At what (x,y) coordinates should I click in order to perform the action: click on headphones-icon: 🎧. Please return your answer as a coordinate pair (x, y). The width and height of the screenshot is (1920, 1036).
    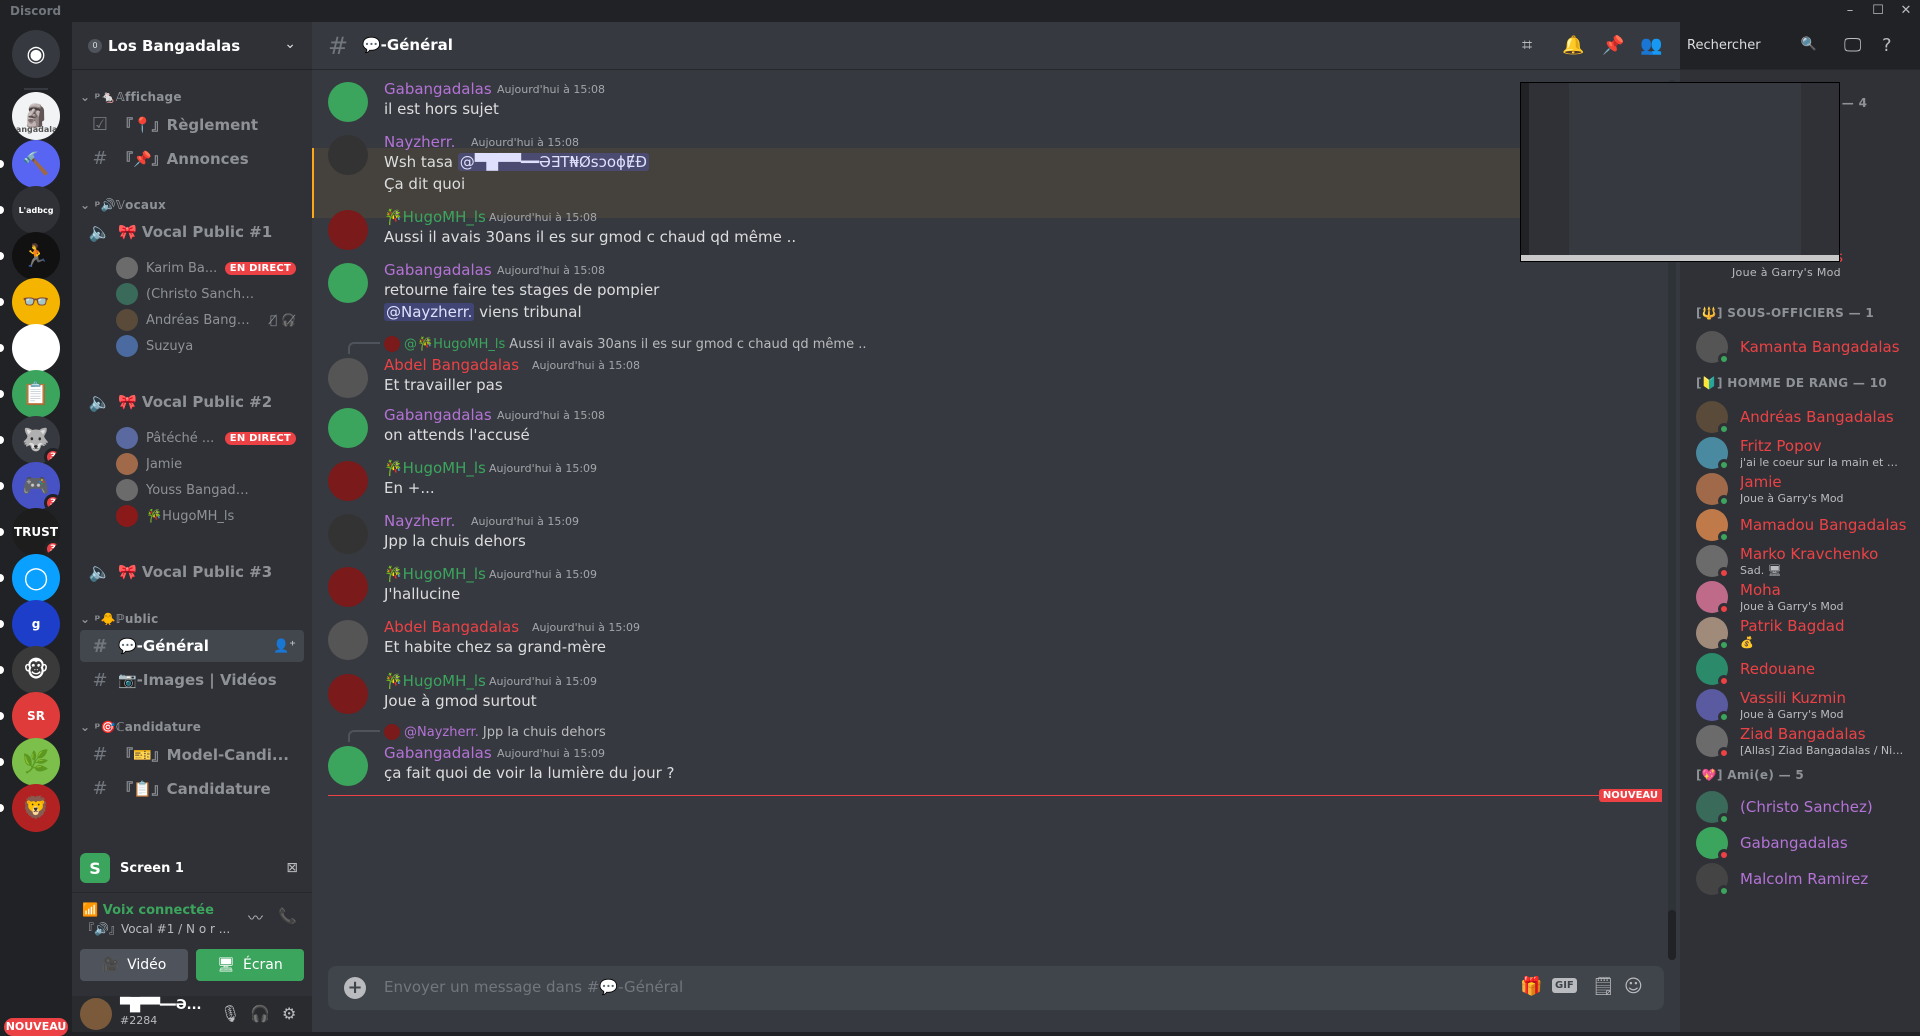
    Looking at the image, I should click on (260, 1013).